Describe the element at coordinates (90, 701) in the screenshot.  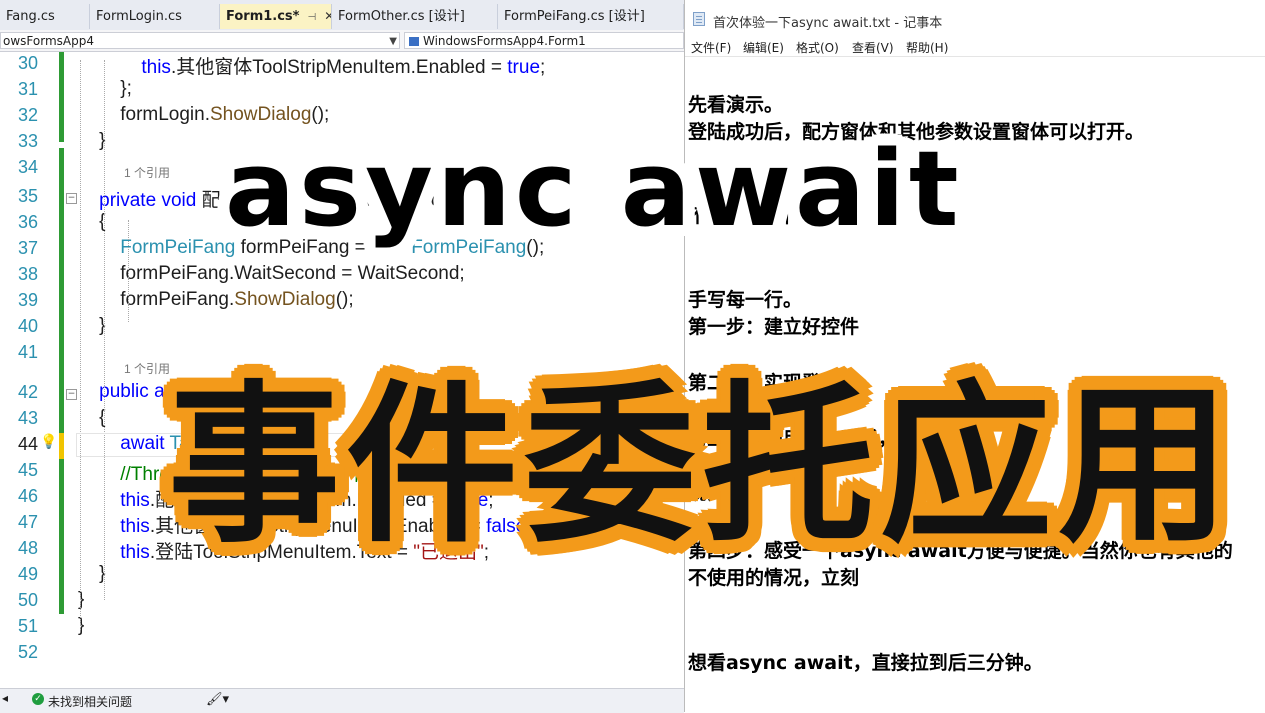
I see `issues-status: 未找到相关问题` at that location.